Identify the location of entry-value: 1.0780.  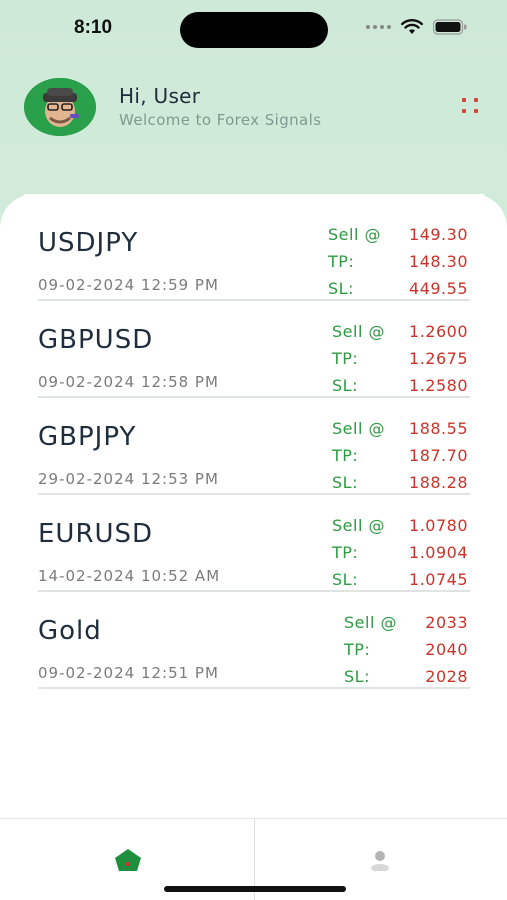
(438, 525).